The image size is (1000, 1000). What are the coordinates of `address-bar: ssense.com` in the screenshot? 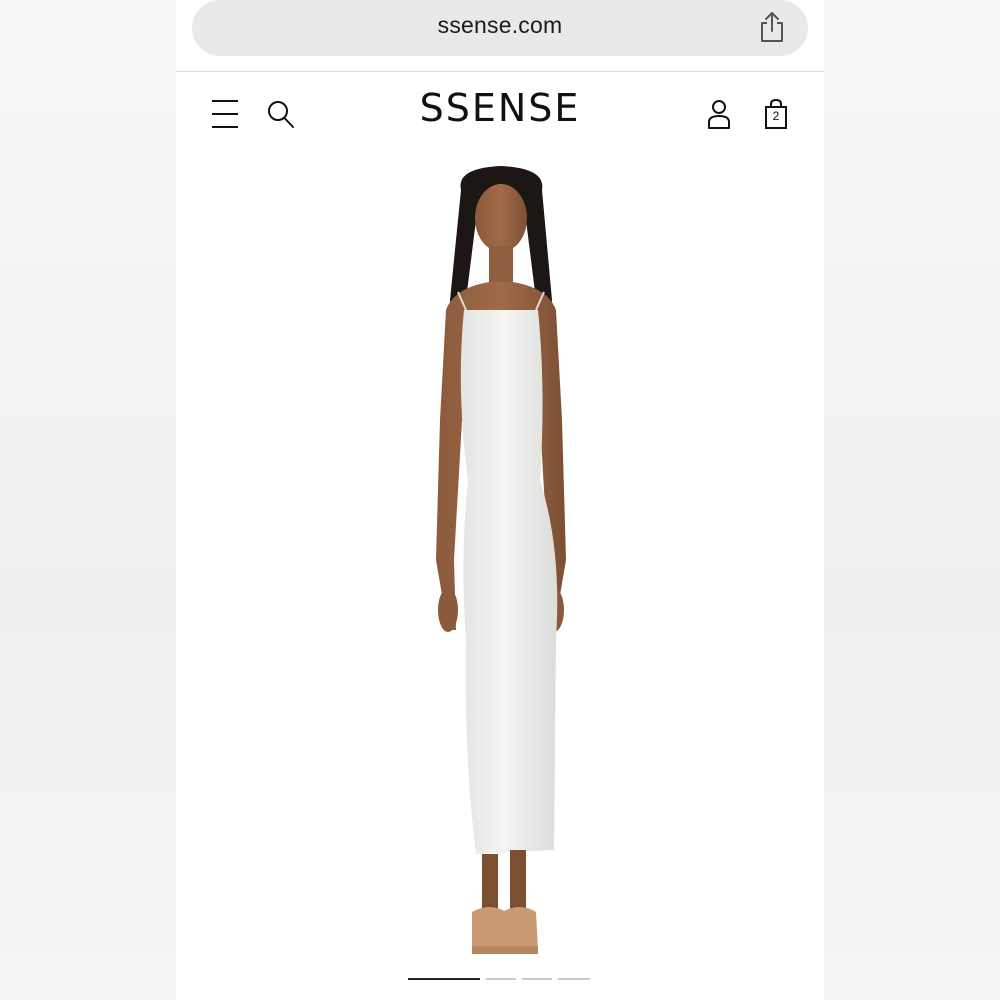 It's located at (500, 28).